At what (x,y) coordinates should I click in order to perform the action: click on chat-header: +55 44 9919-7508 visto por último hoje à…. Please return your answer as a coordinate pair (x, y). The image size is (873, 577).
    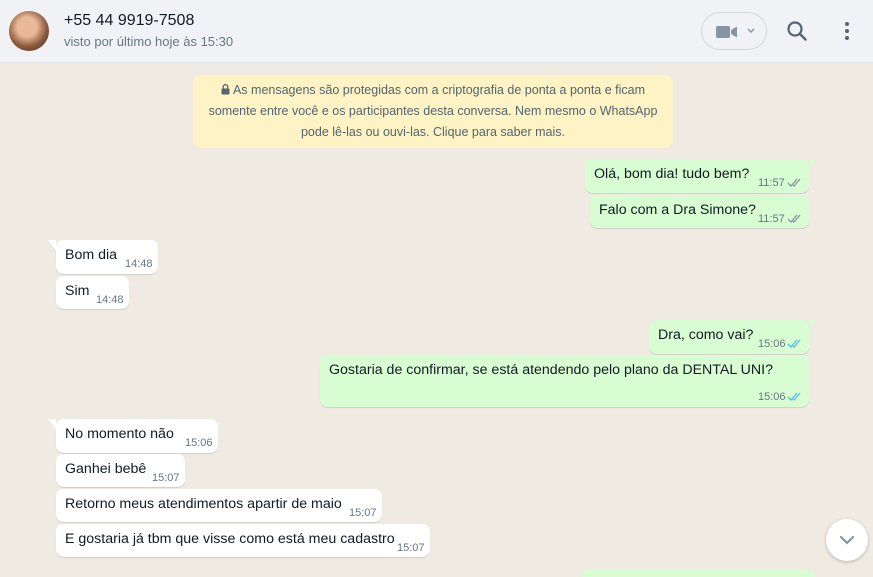
    Looking at the image, I should click on (436, 31).